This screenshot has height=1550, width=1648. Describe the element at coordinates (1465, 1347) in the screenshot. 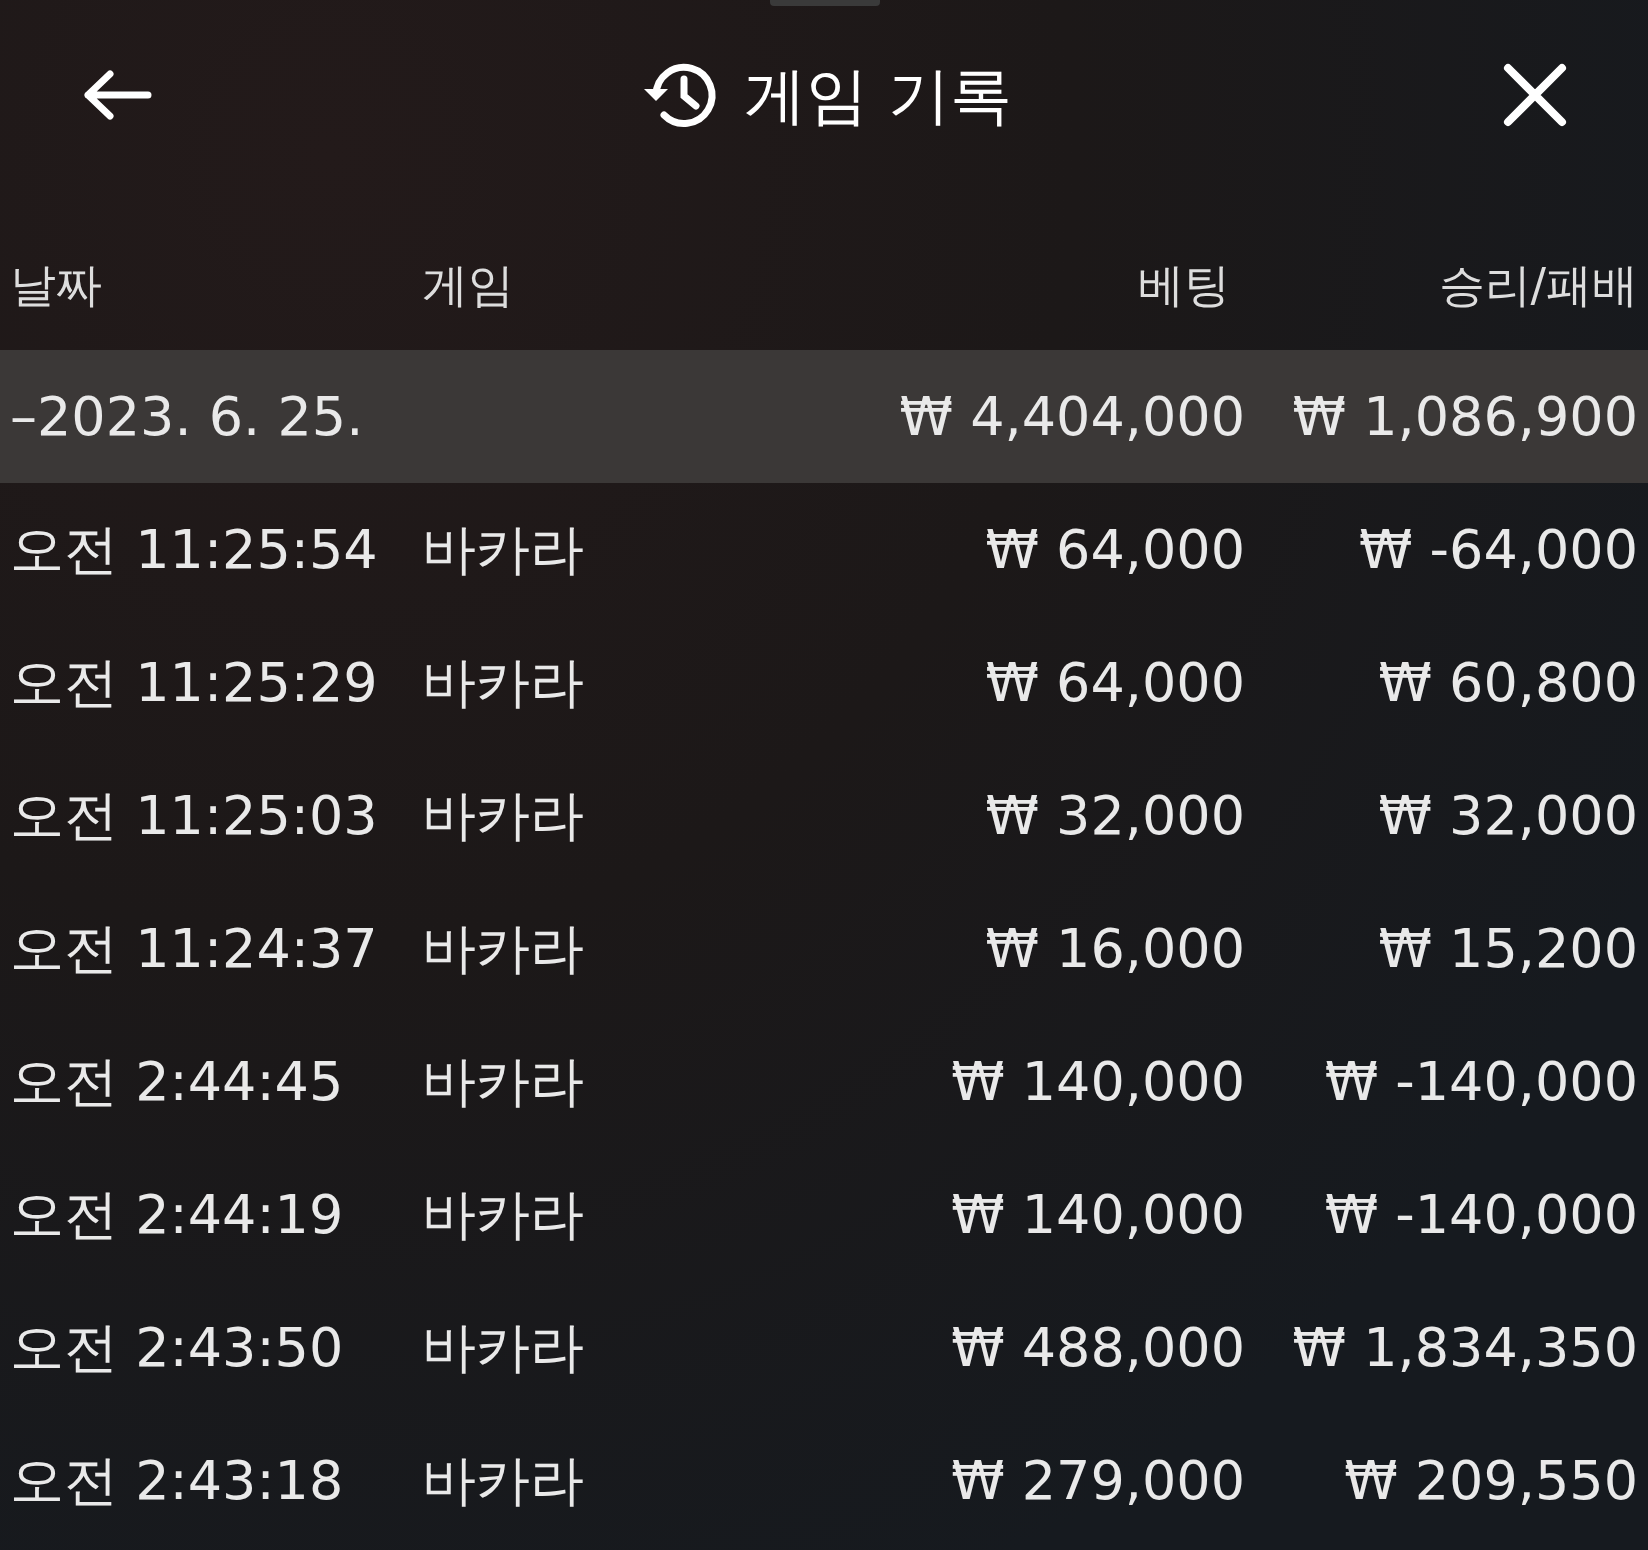

I see `result-cell: ₩ 1,834,350` at that location.